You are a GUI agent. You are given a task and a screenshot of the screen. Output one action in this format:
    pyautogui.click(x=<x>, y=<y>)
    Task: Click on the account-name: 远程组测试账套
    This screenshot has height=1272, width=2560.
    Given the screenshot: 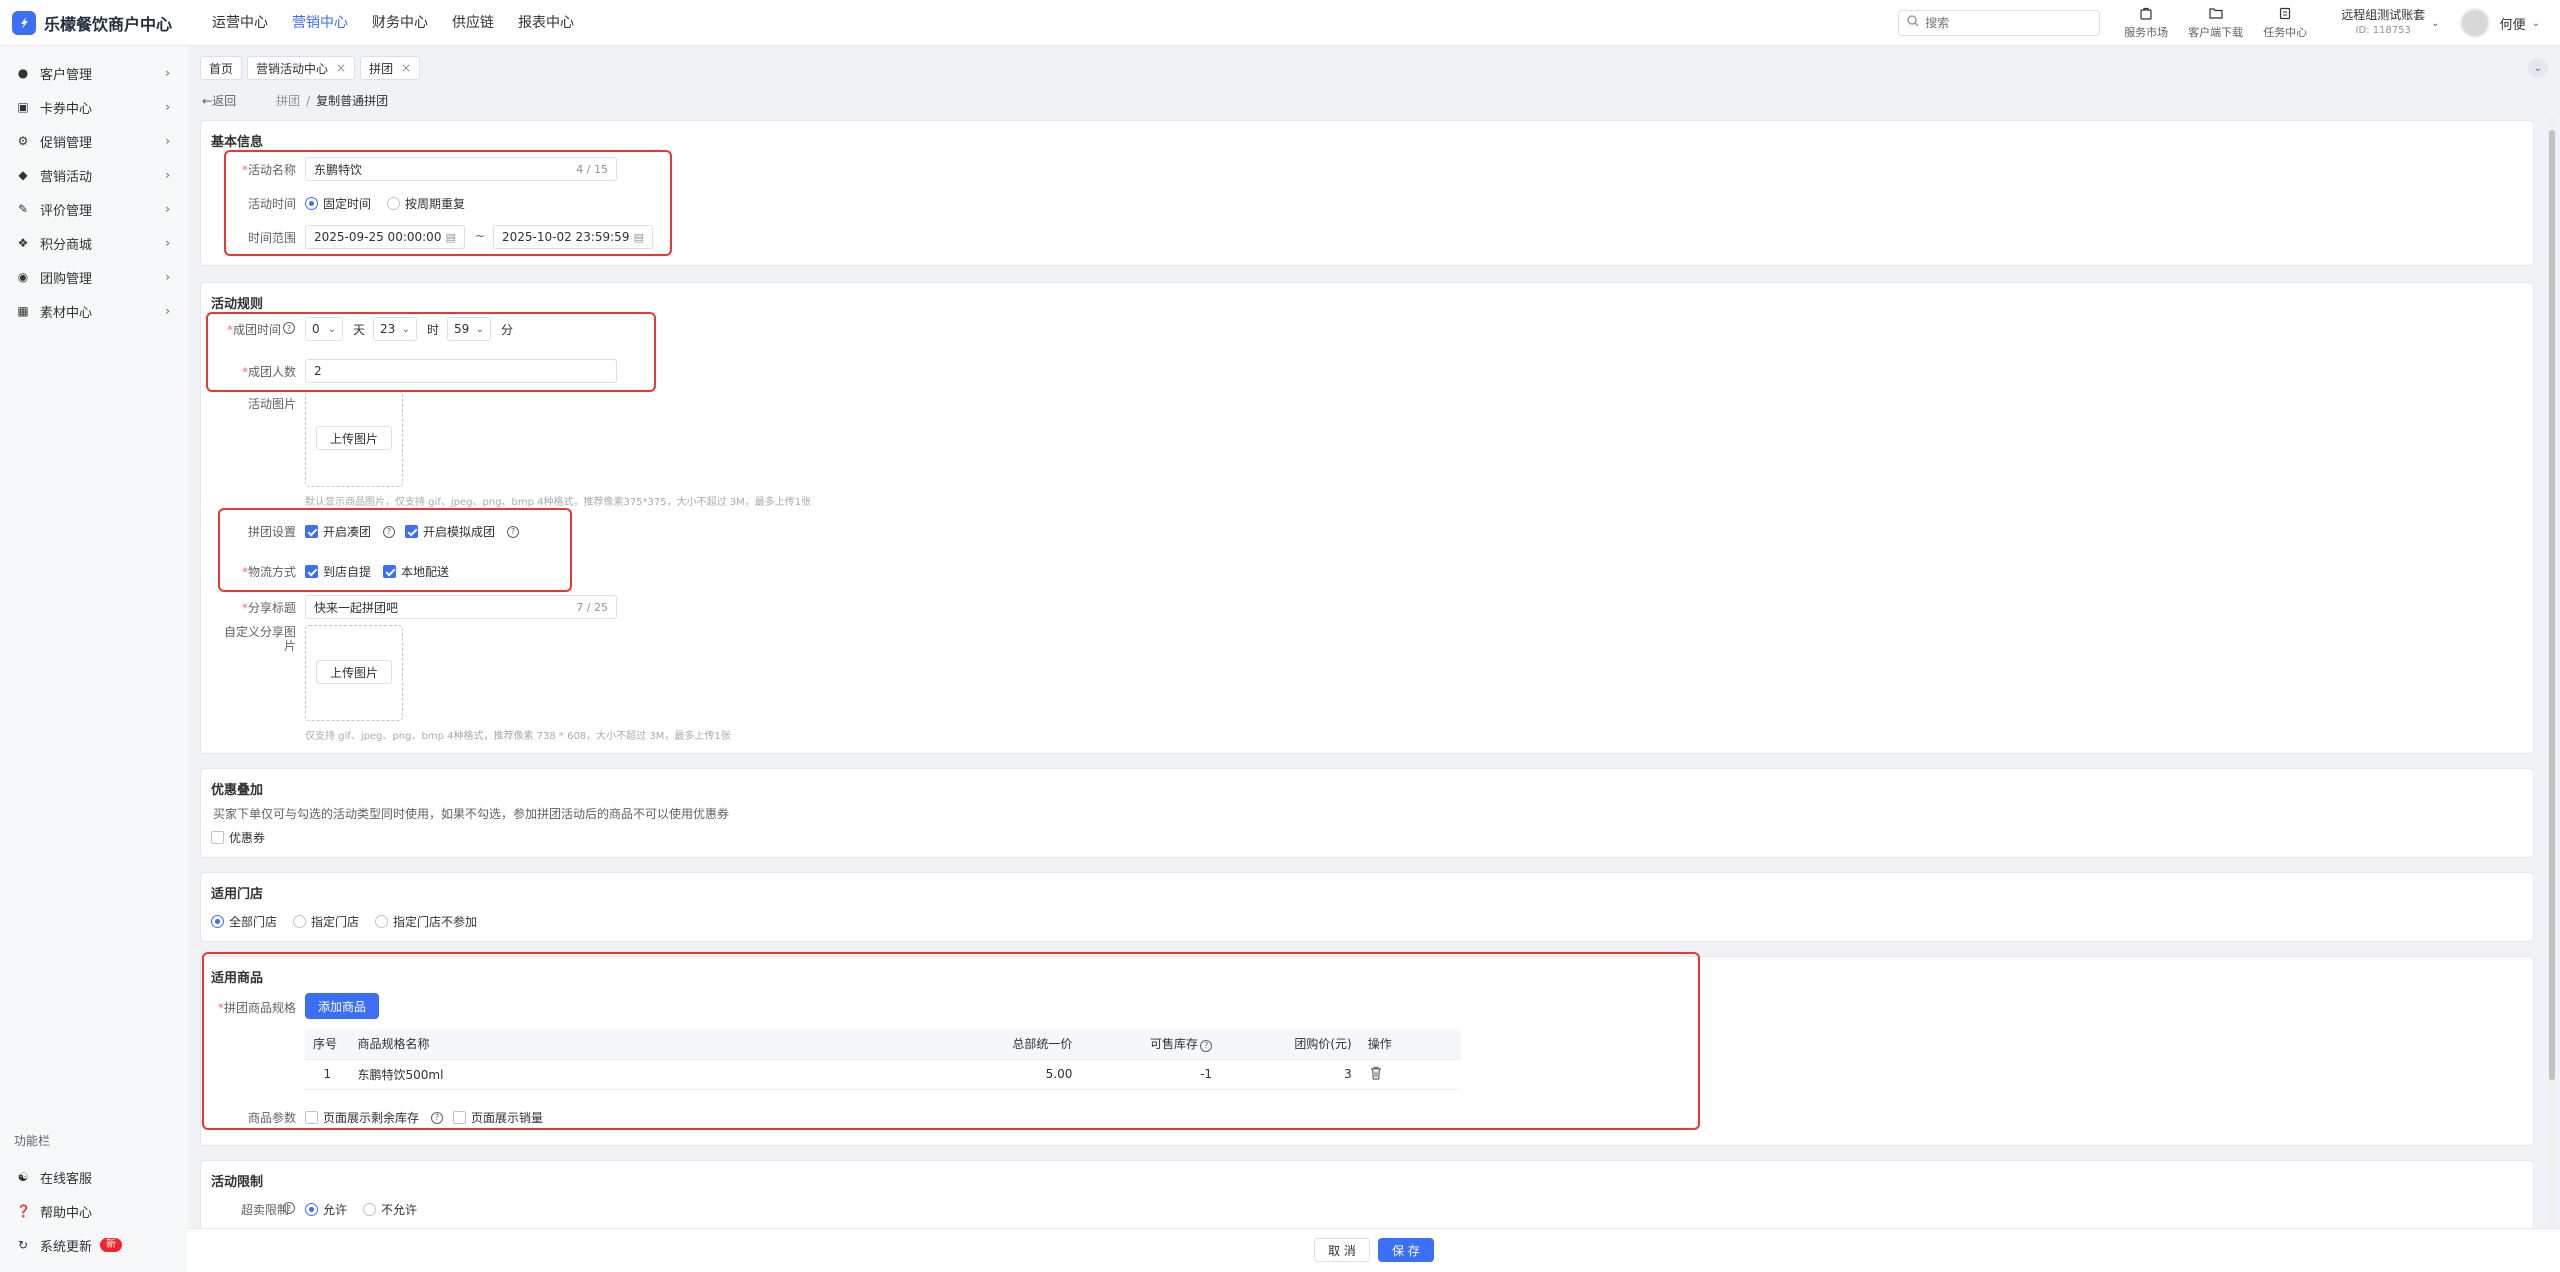 What is the action you would take?
    pyautogui.click(x=2383, y=15)
    